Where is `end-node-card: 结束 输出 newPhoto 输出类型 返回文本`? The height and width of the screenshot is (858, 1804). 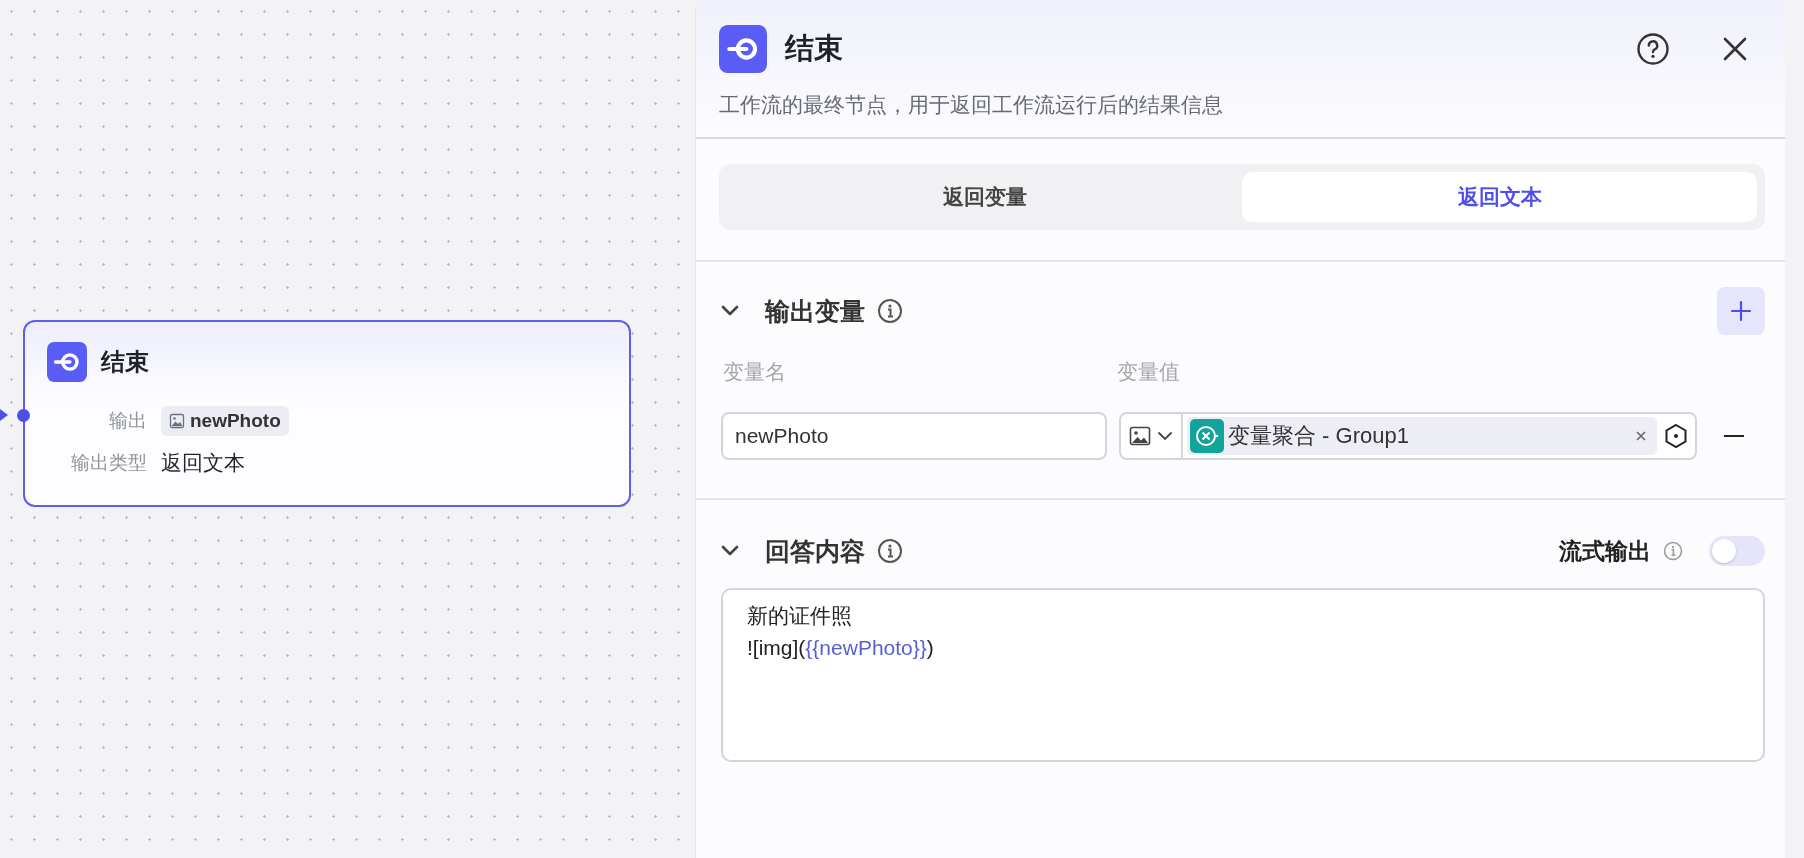
end-node-card: 结束 输出 newPhoto 输出类型 返回文本 is located at coordinates (327, 413).